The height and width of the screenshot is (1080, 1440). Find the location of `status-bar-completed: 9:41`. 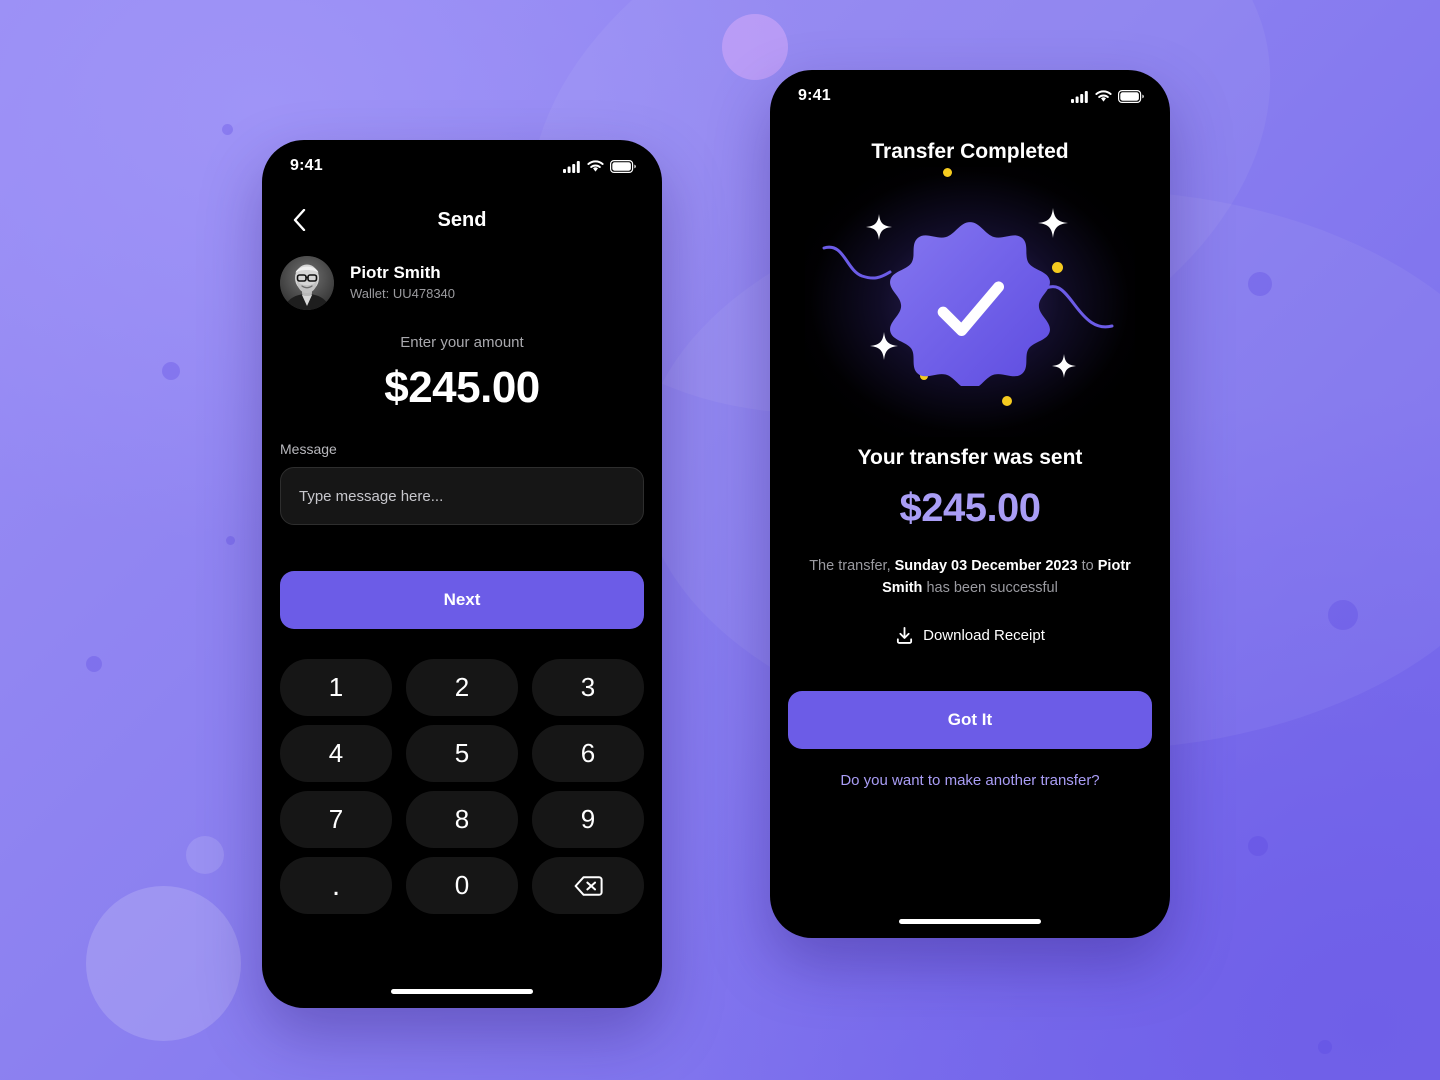

status-bar-completed: 9:41 is located at coordinates (970, 96).